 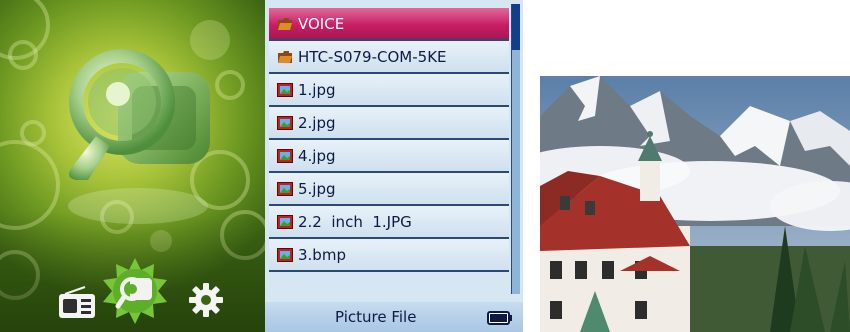 What do you see at coordinates (516, 27) in the screenshot?
I see `scrollbar-thumb` at bounding box center [516, 27].